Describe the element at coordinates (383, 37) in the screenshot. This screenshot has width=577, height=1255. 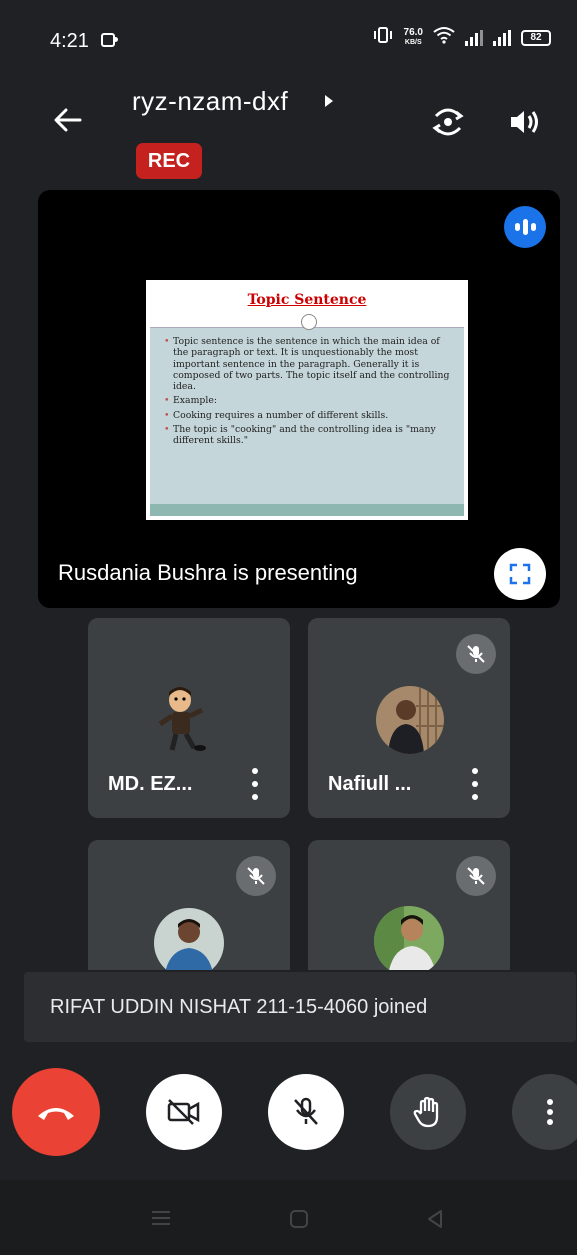
I see `vibrate-icon` at that location.